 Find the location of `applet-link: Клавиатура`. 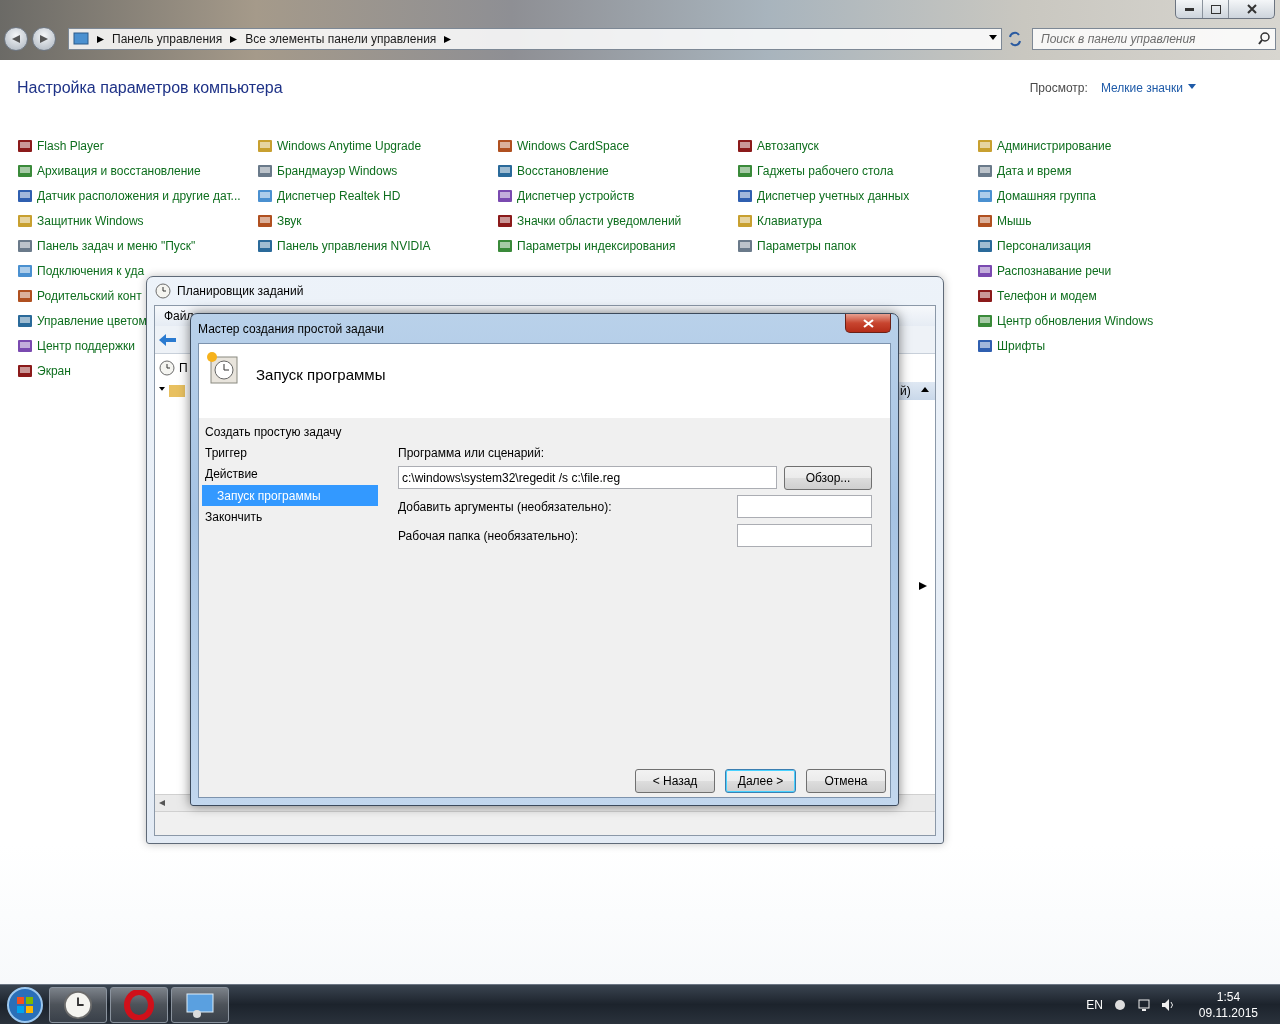

applet-link: Клавиатура is located at coordinates (779, 220).